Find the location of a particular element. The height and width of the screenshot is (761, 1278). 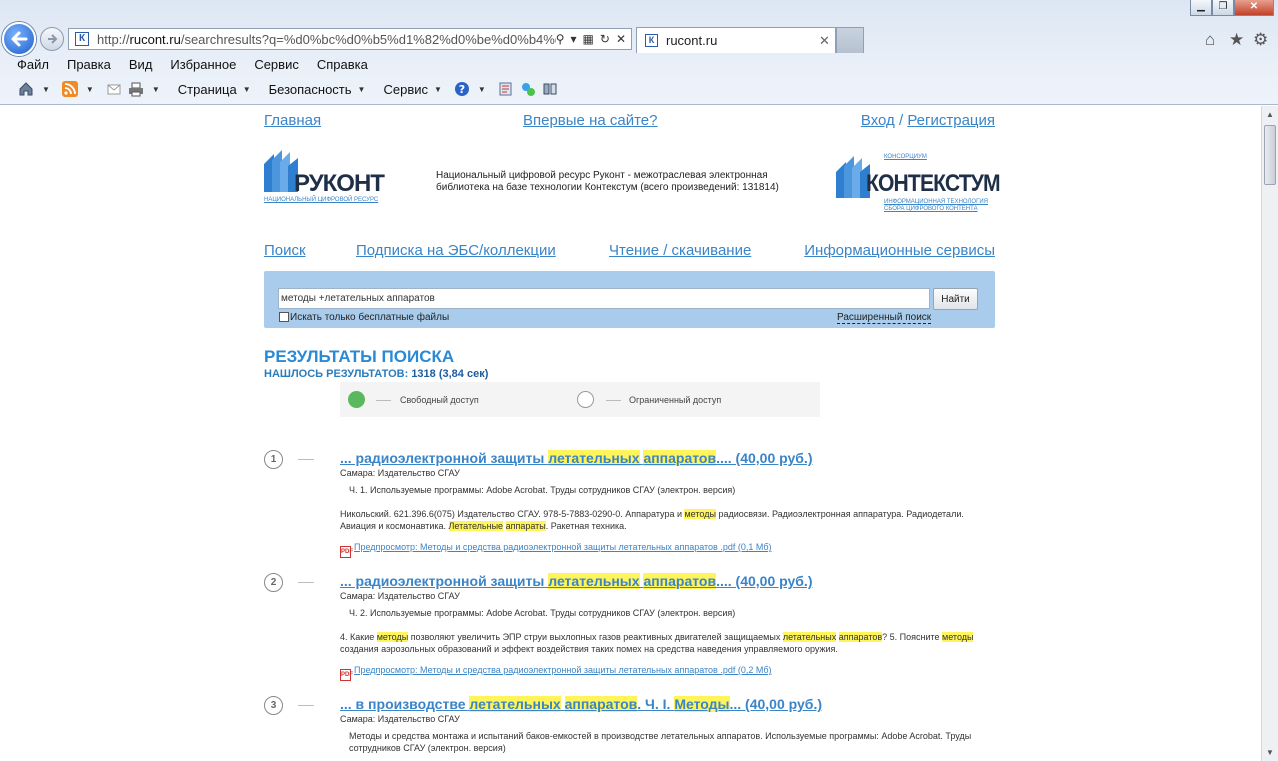

menu-view: Вид is located at coordinates (141, 64).